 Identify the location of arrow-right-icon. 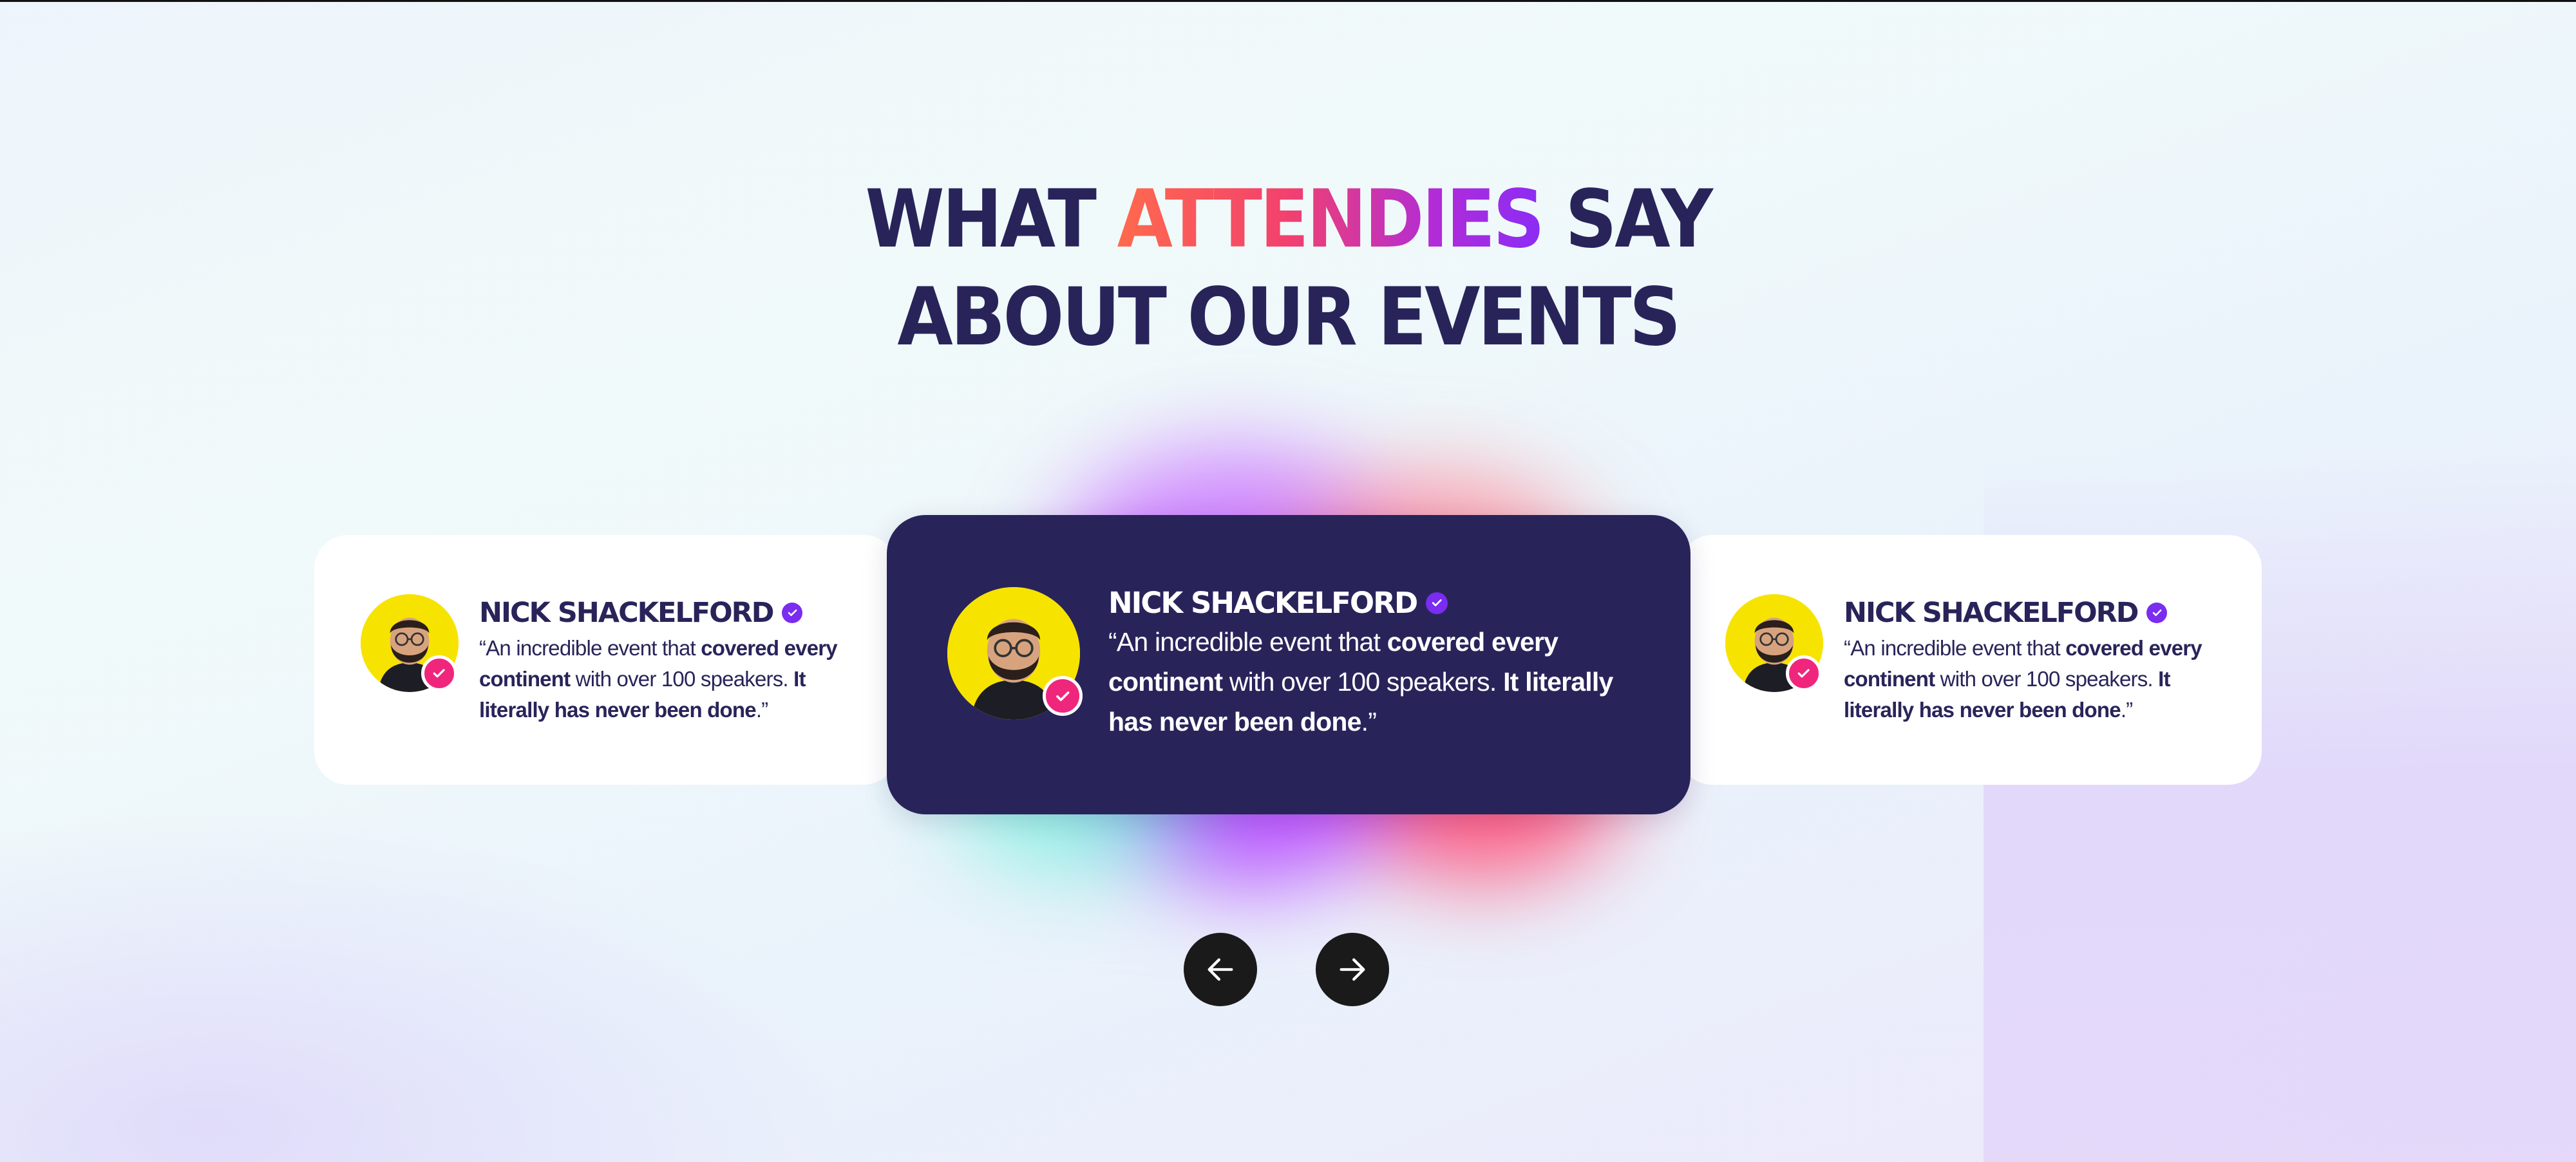
(1352, 969).